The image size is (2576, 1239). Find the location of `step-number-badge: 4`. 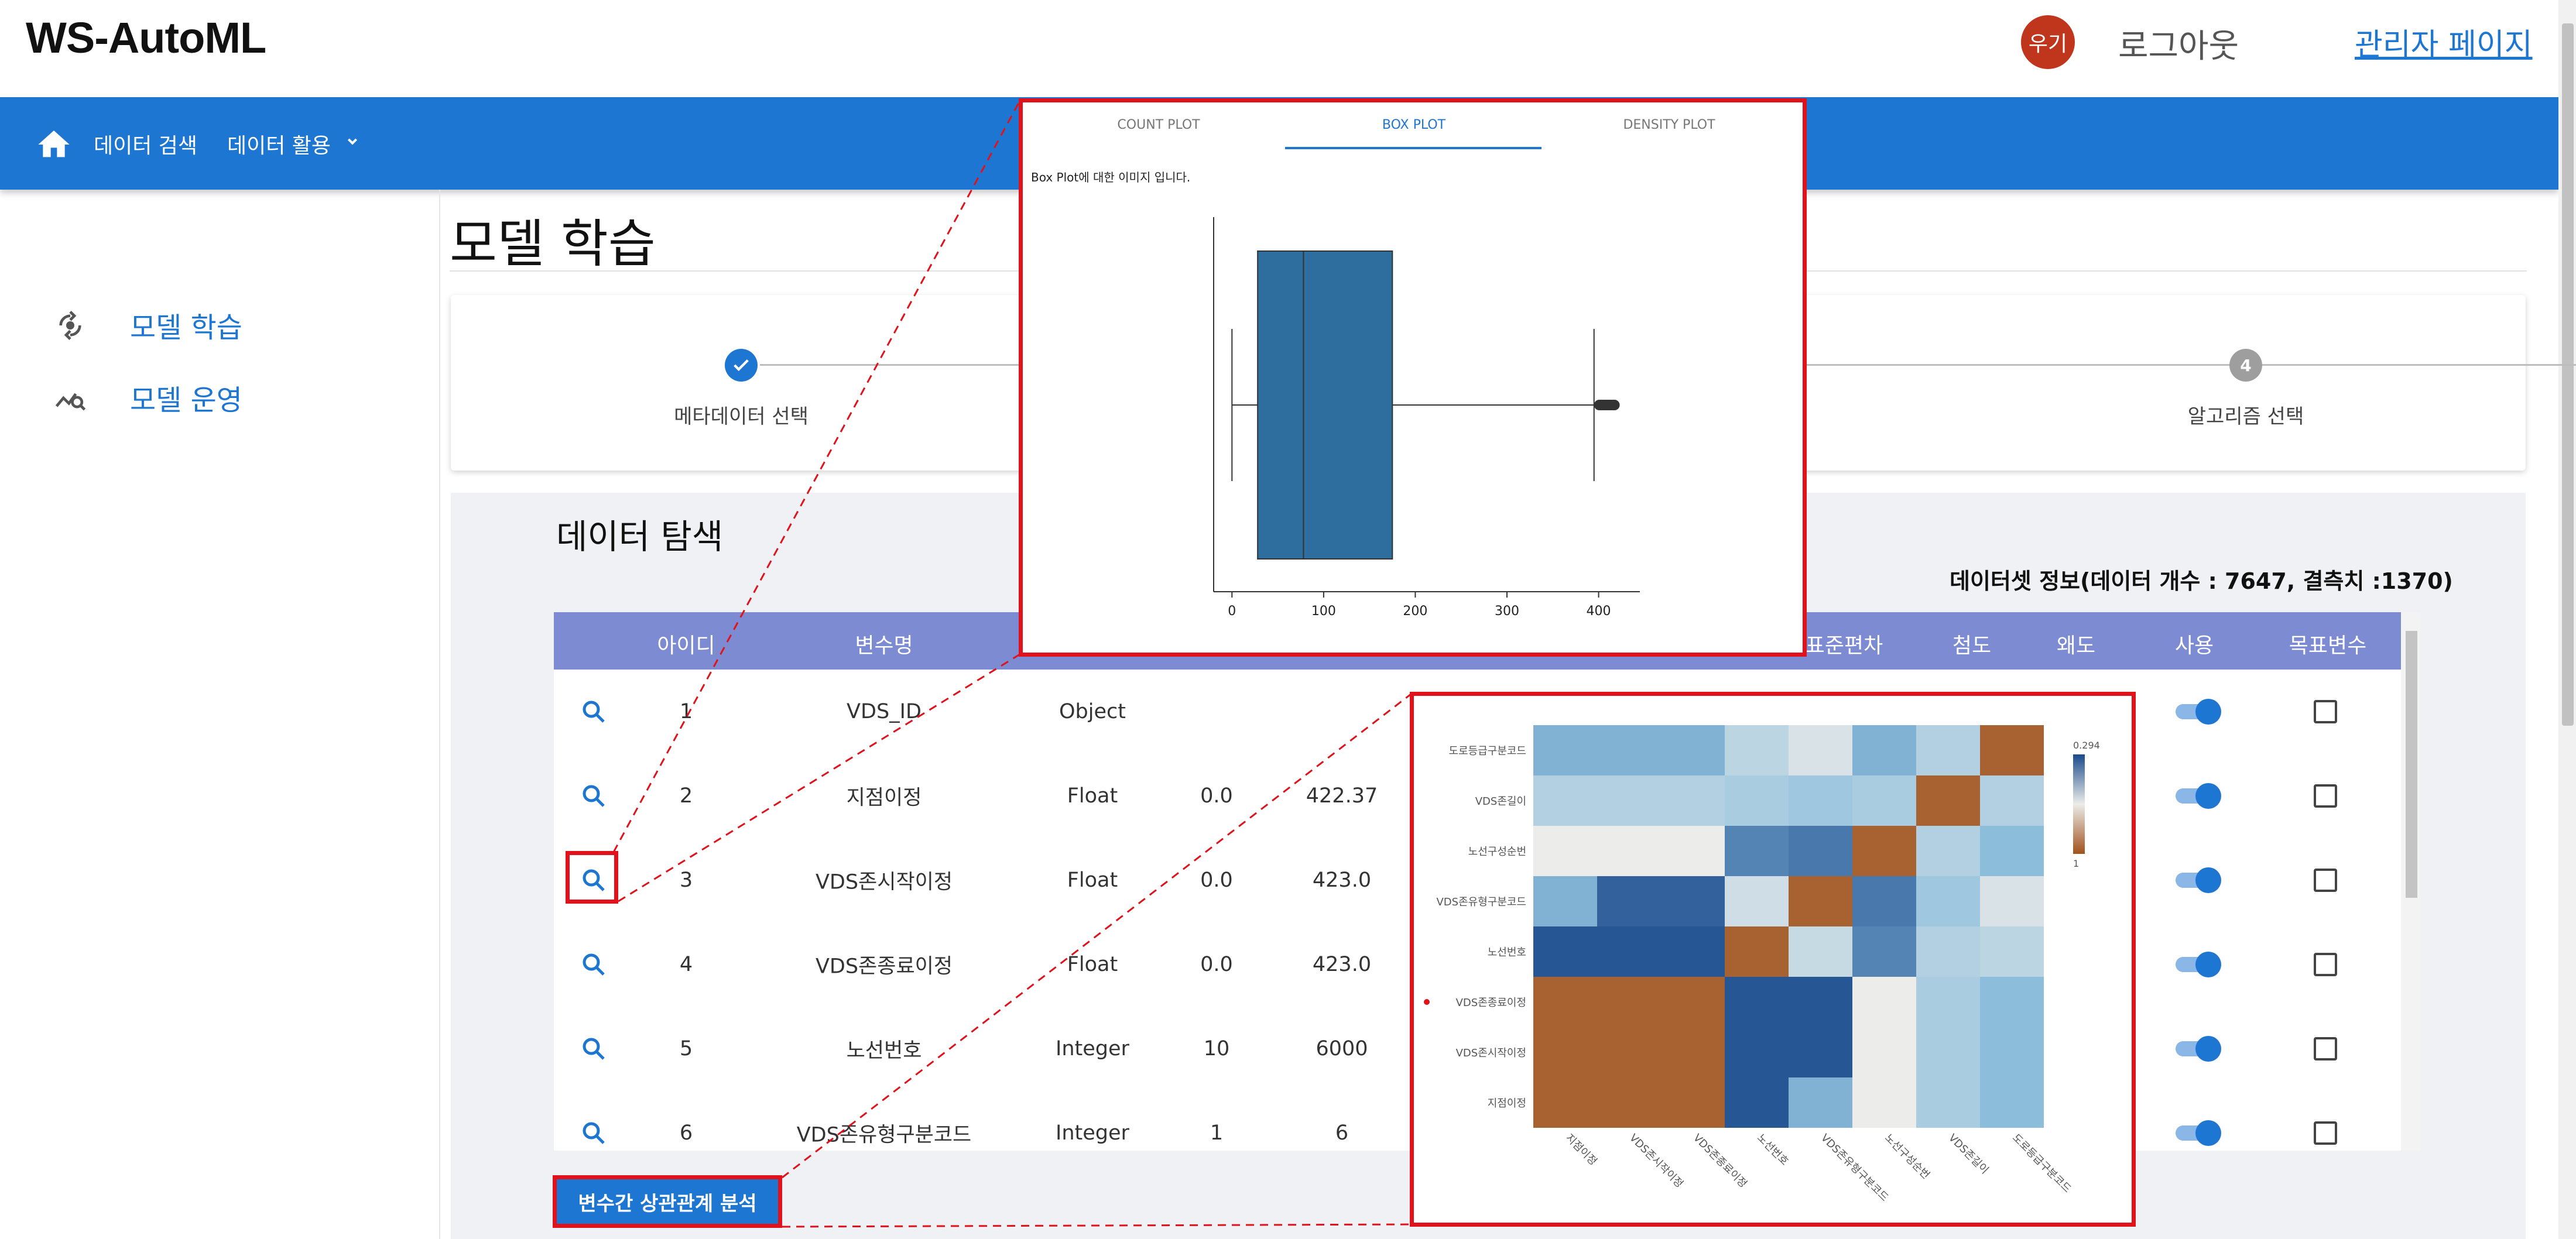

step-number-badge: 4 is located at coordinates (2245, 365).